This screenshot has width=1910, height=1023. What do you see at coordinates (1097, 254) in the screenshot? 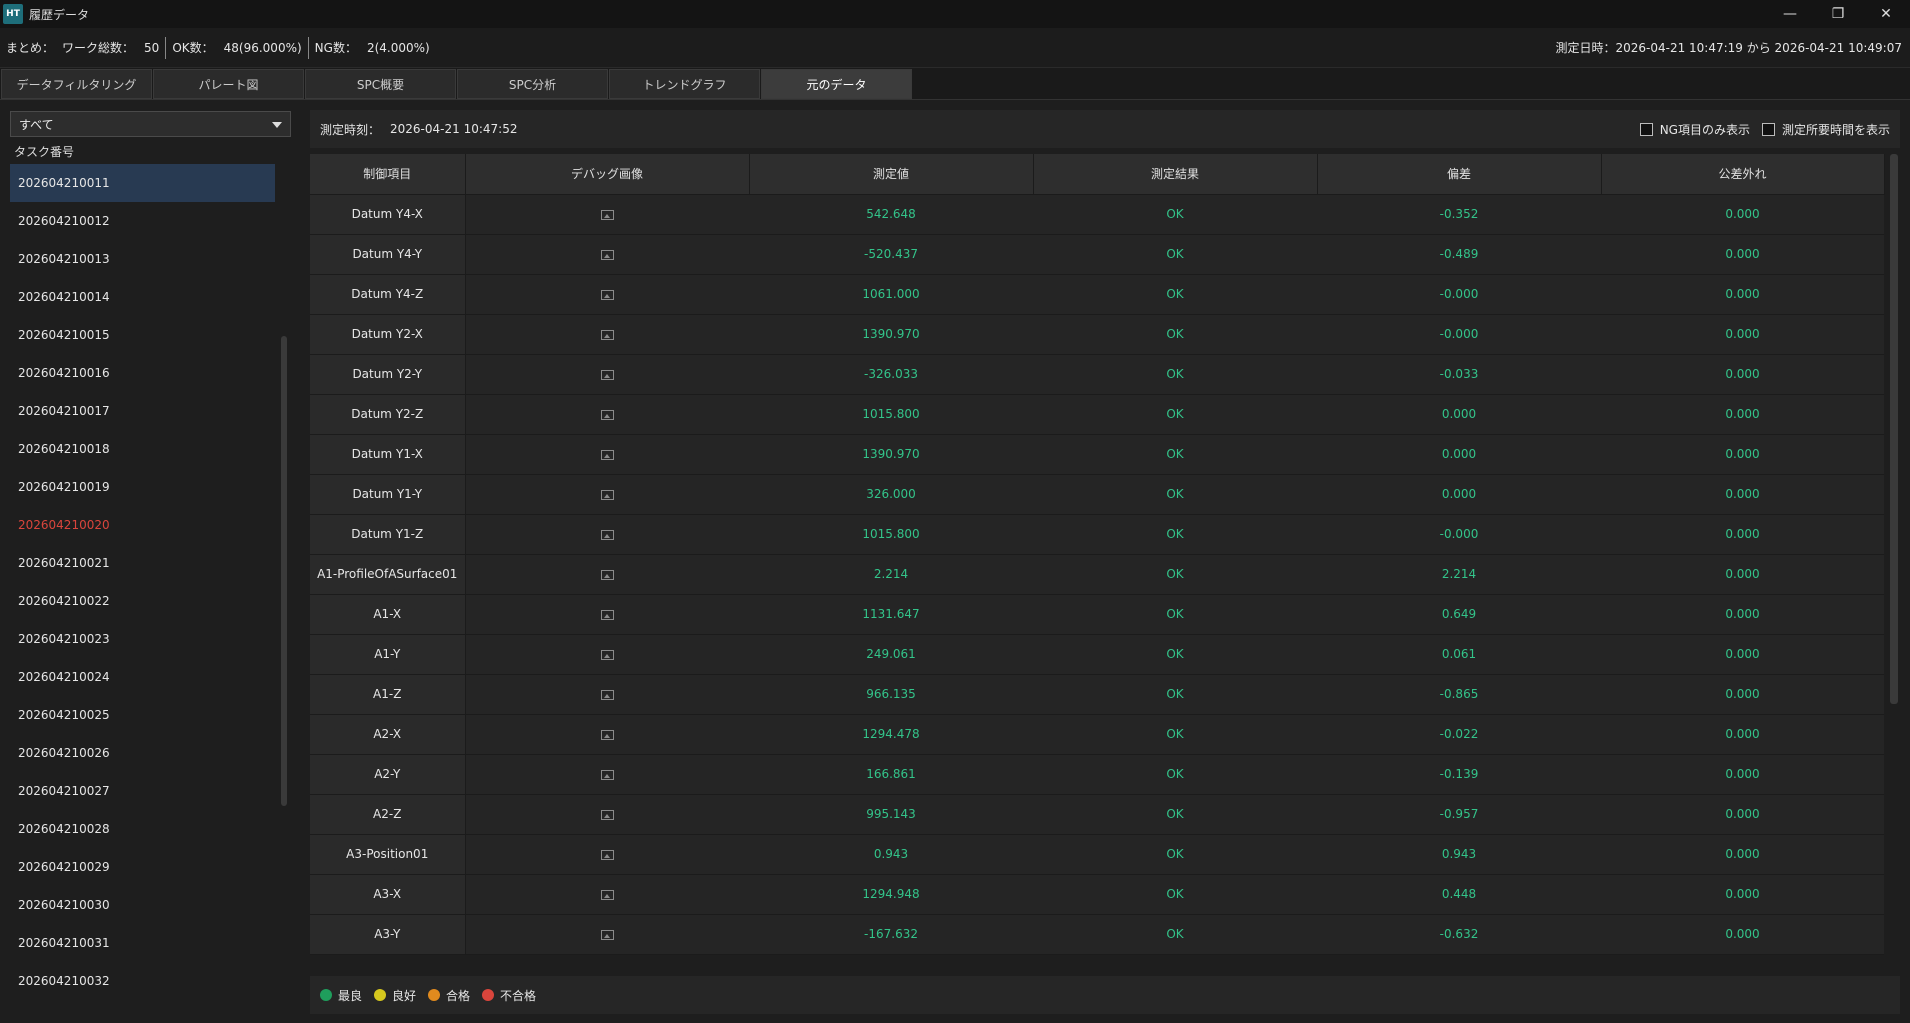
I see `table-row: Datum Y4-Y -520.437 OK -0.489 0.000` at bounding box center [1097, 254].